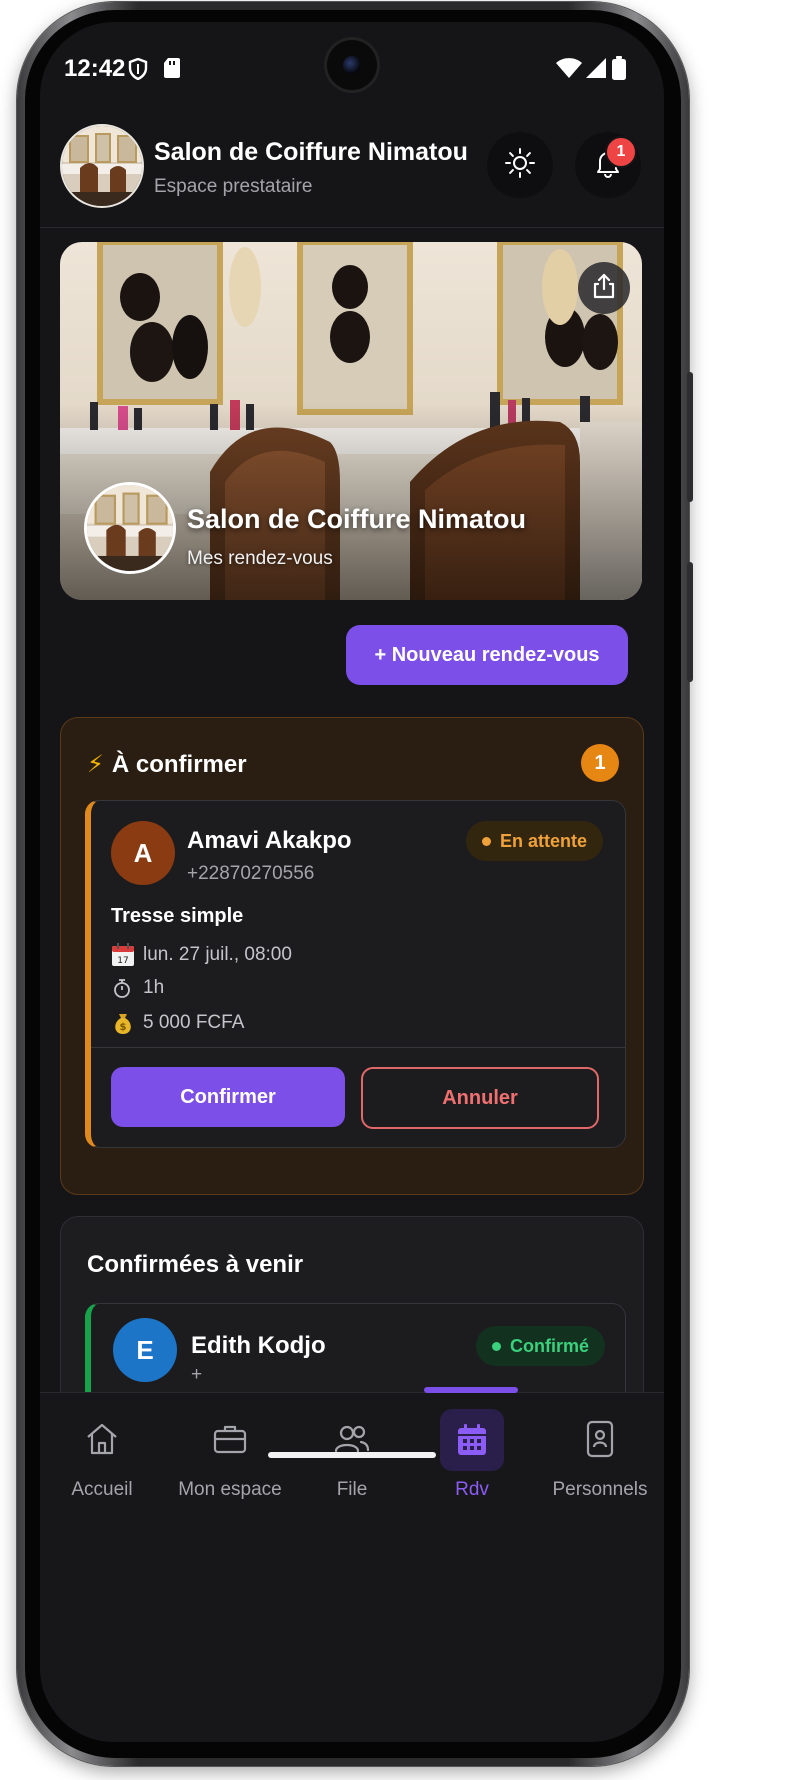 The height and width of the screenshot is (1780, 800). What do you see at coordinates (124, 988) in the screenshot?
I see `stopwatch-icon` at bounding box center [124, 988].